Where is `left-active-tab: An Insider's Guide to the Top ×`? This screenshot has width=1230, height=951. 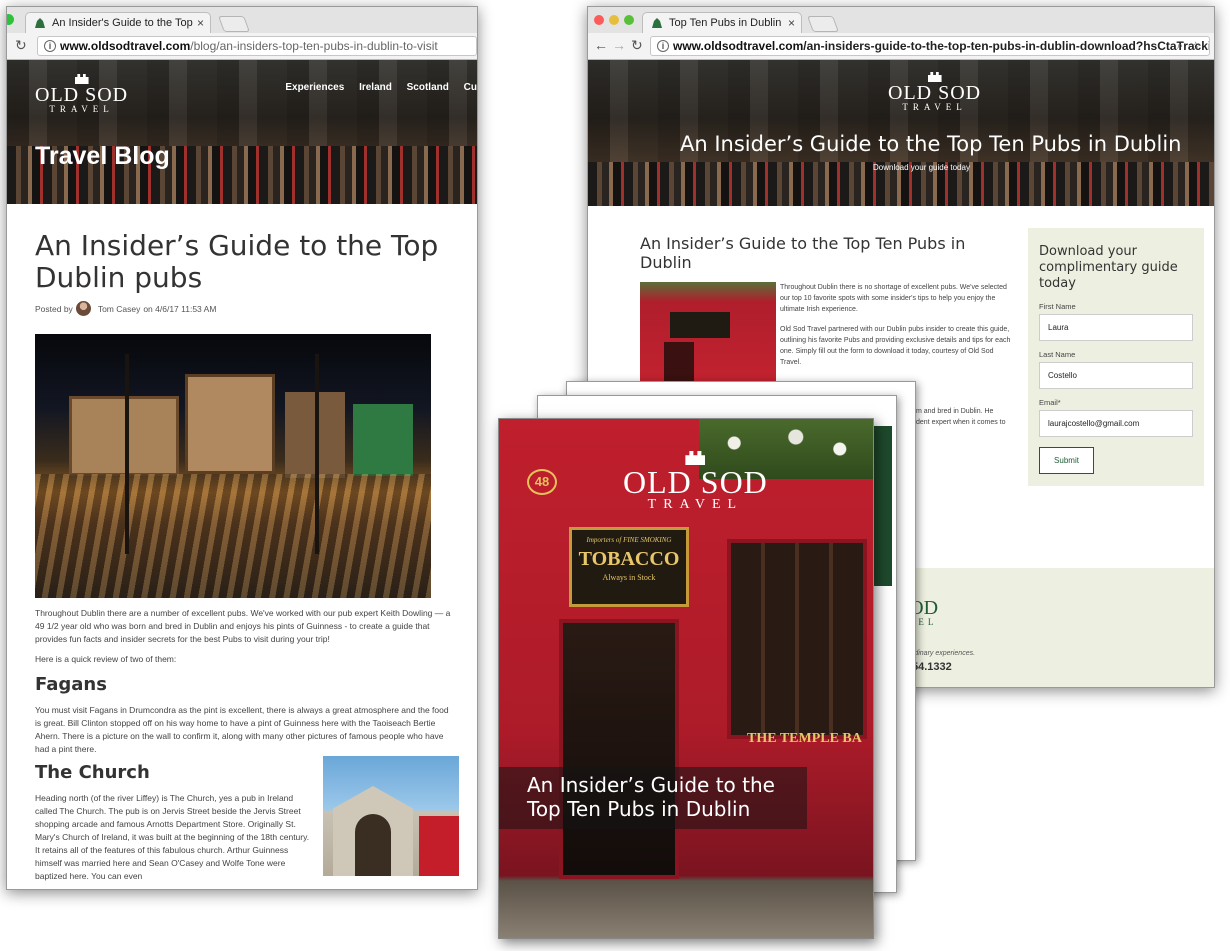 left-active-tab: An Insider's Guide to the Top × is located at coordinates (118, 23).